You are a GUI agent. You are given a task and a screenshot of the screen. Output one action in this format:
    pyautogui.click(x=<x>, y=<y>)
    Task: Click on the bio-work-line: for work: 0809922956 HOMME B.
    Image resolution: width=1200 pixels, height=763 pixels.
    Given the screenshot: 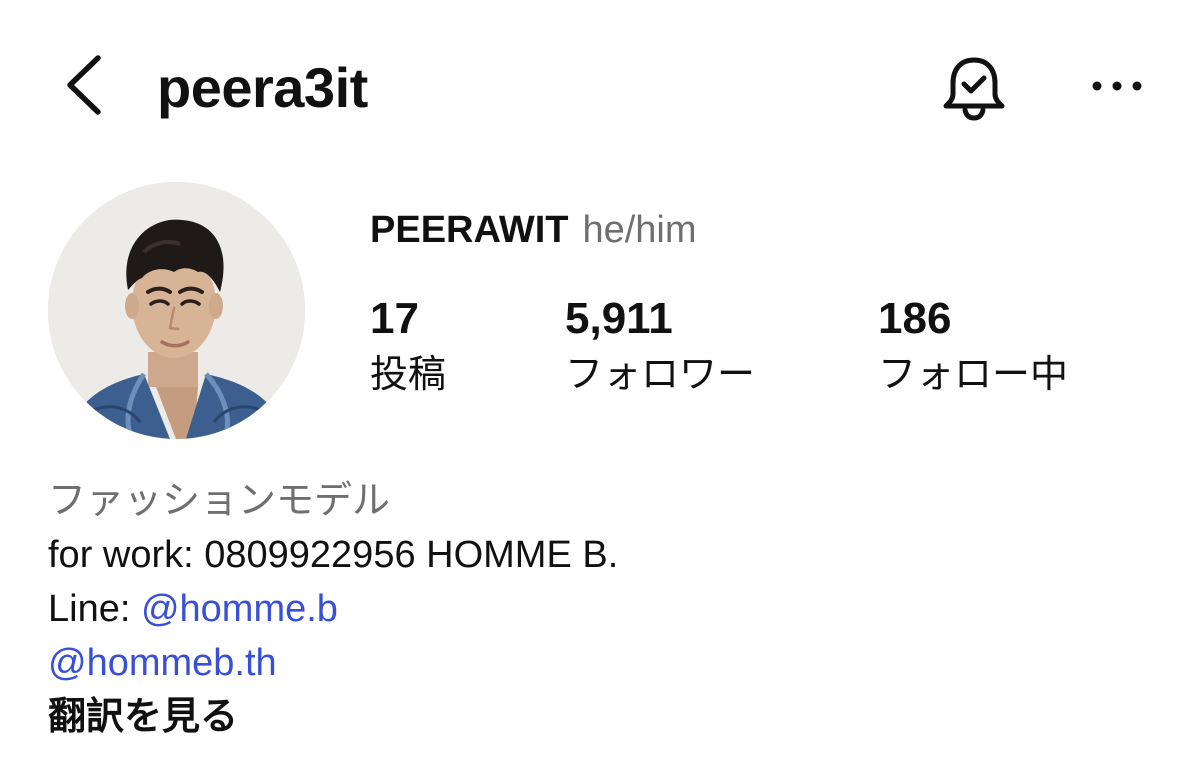 What is the action you would take?
    pyautogui.click(x=333, y=555)
    